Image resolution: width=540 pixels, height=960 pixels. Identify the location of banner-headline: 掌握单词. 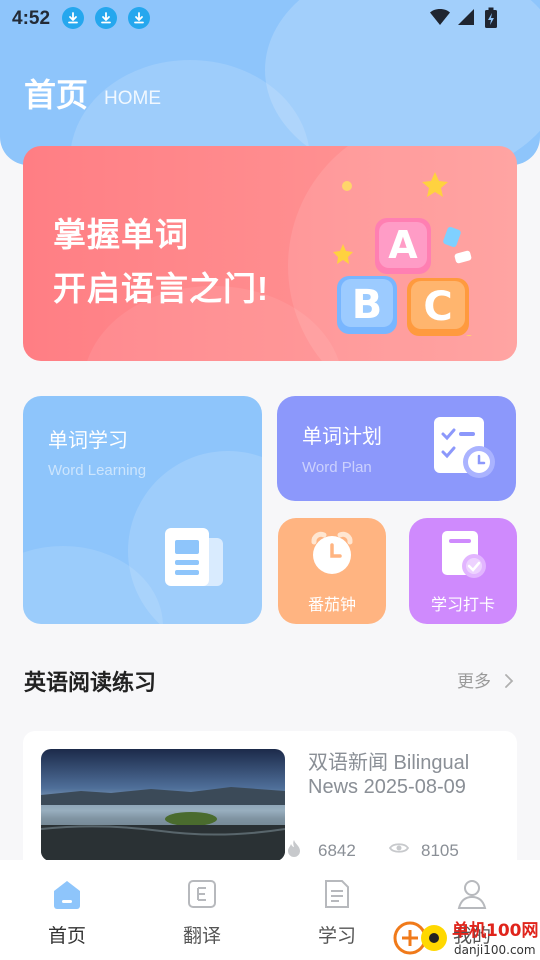
(121, 234).